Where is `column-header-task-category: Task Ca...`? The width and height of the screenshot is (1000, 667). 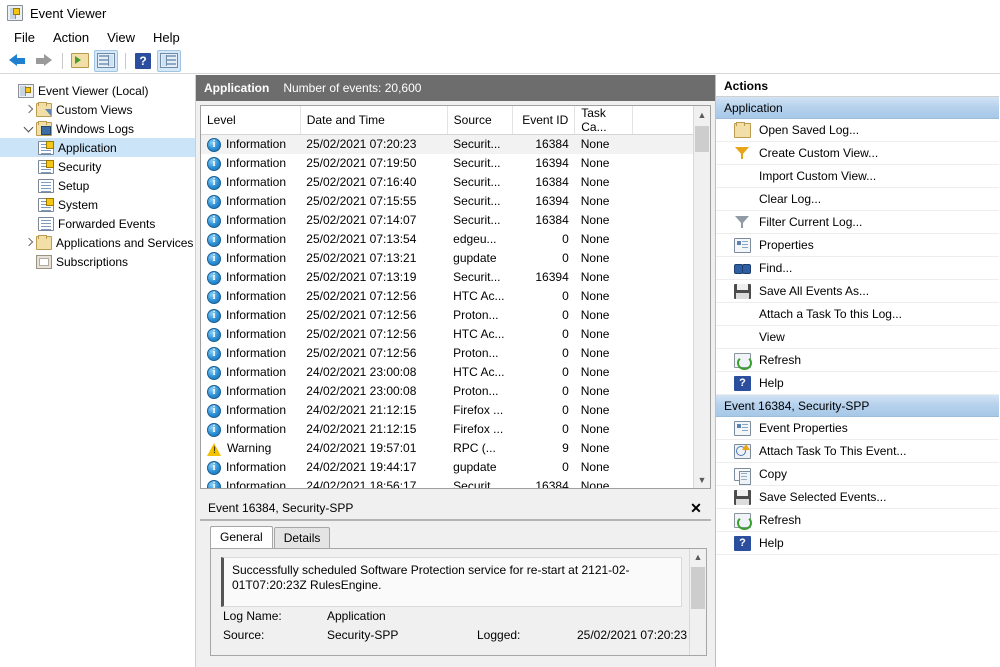
column-header-task-category: Task Ca... is located at coordinates (603, 120).